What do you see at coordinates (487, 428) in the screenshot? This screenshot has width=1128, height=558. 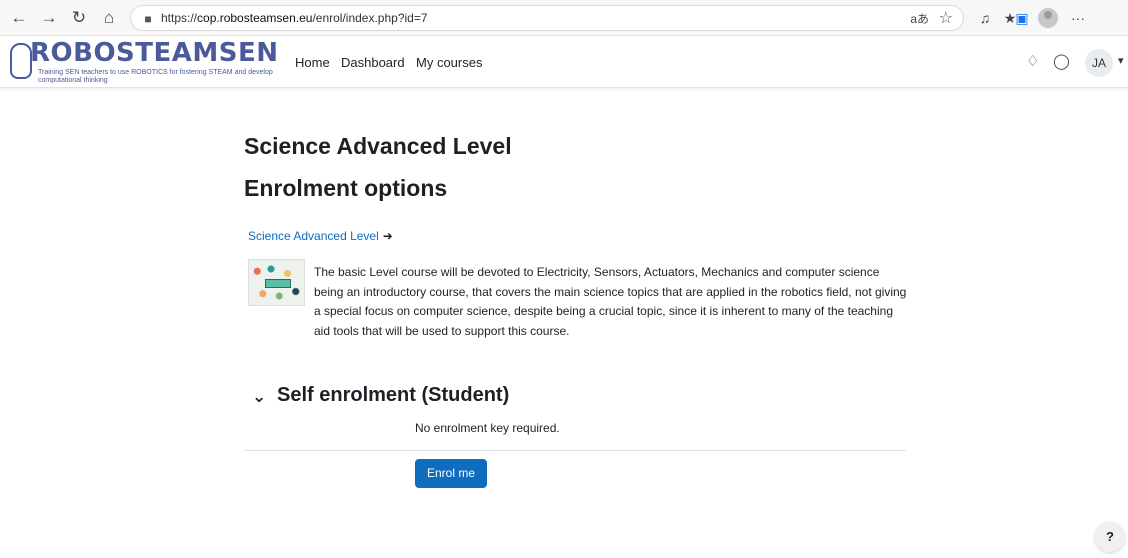 I see `no-enrolment-key-text: No enrolment key required.` at bounding box center [487, 428].